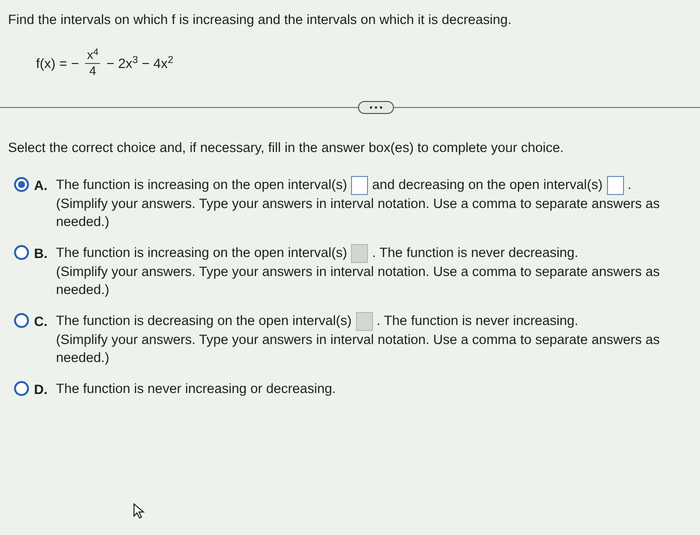 Image resolution: width=700 pixels, height=535 pixels. Describe the element at coordinates (260, 20) in the screenshot. I see `question-text: Find the intervals on which f is increasing and the intervals on which it is decreasing.` at that location.